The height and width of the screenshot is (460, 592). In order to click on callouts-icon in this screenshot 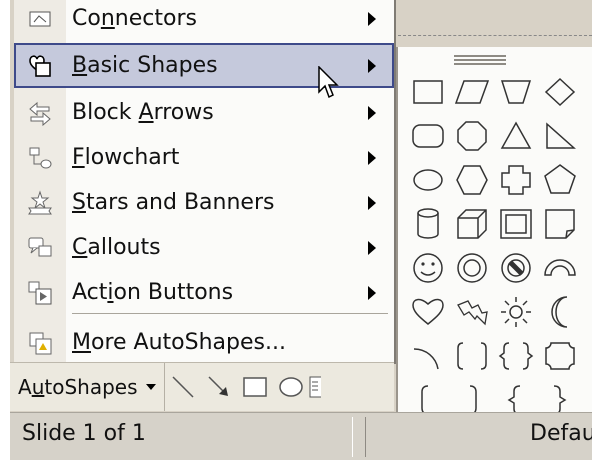, I will do `click(40, 247)`.